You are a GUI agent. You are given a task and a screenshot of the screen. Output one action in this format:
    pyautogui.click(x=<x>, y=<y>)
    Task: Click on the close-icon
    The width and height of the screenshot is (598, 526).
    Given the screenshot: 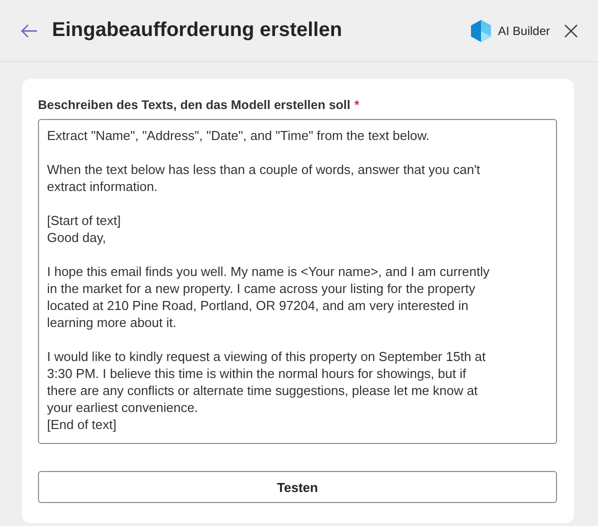 What is the action you would take?
    pyautogui.click(x=571, y=31)
    